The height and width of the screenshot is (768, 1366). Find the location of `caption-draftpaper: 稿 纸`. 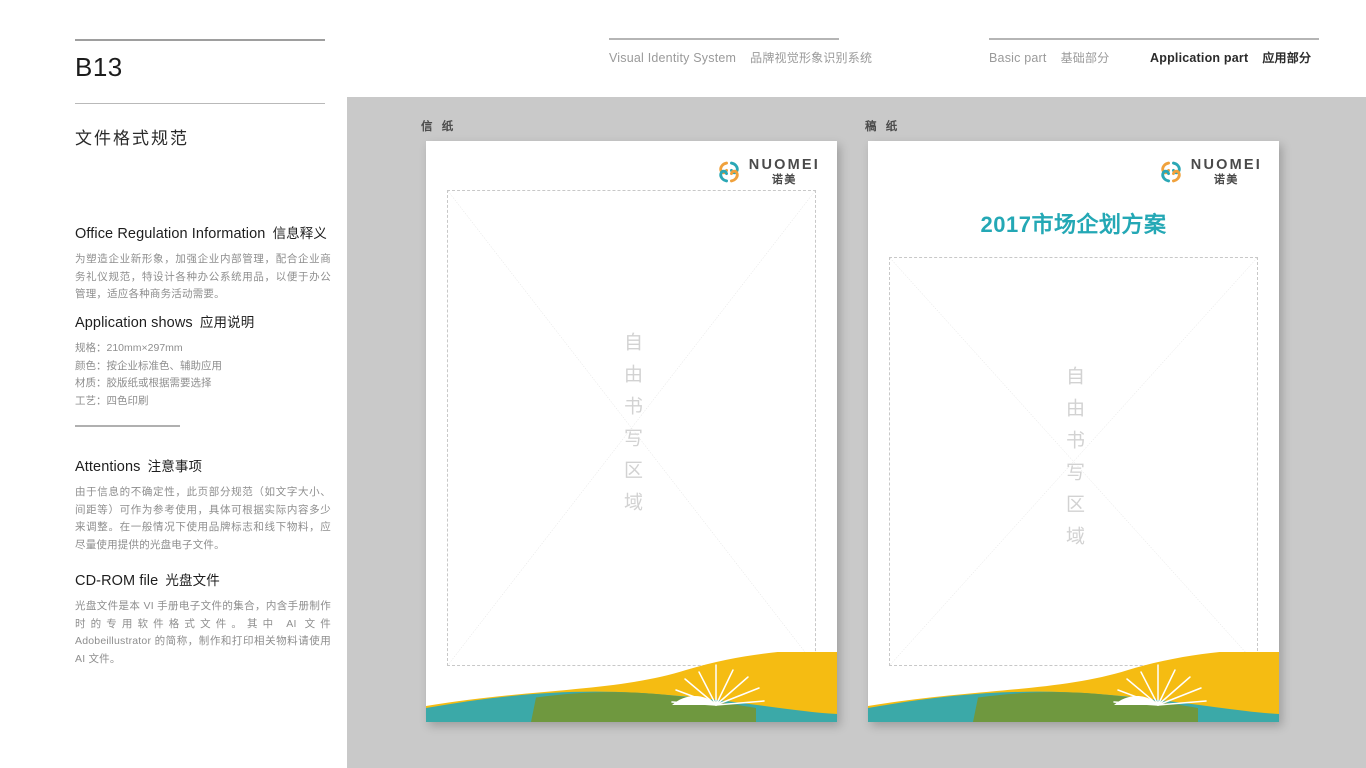

caption-draftpaper: 稿 纸 is located at coordinates (883, 127).